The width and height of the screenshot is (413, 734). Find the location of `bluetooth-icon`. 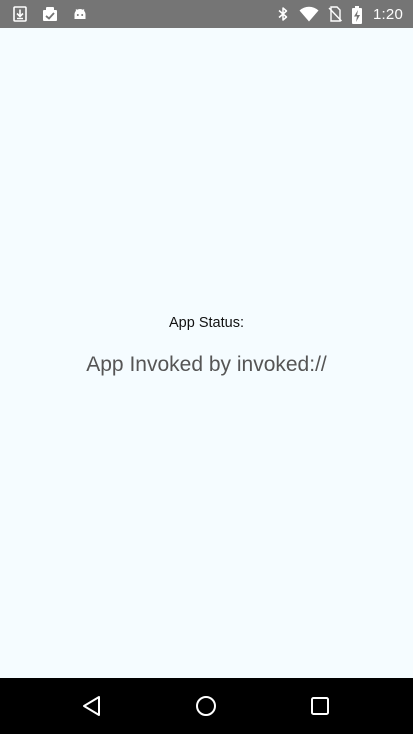

bluetooth-icon is located at coordinates (283, 14).